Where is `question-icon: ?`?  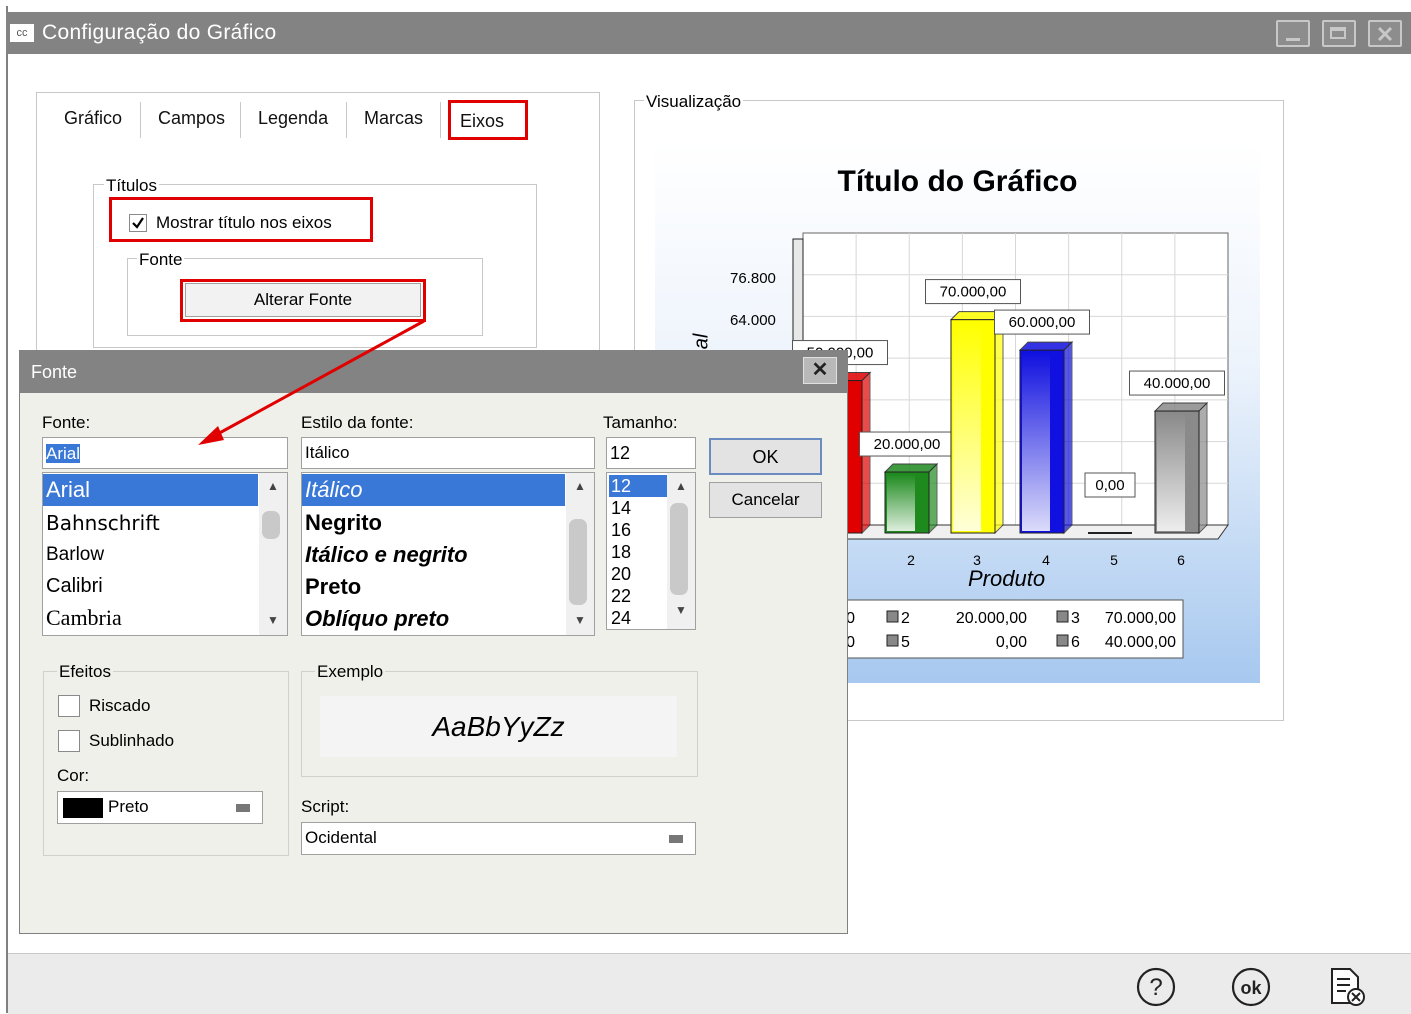
question-icon: ? is located at coordinates (1156, 987).